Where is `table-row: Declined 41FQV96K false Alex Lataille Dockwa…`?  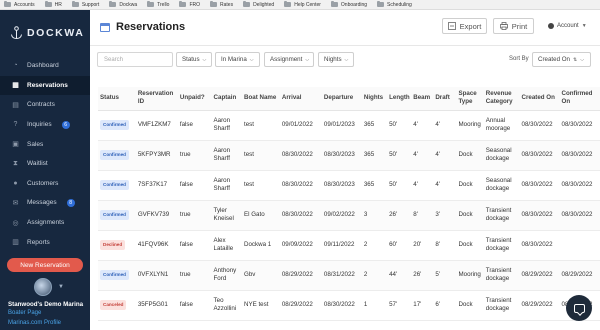 table-row: Declined 41FQV96K false Alex Lataille Dockwa… is located at coordinates (349, 245).